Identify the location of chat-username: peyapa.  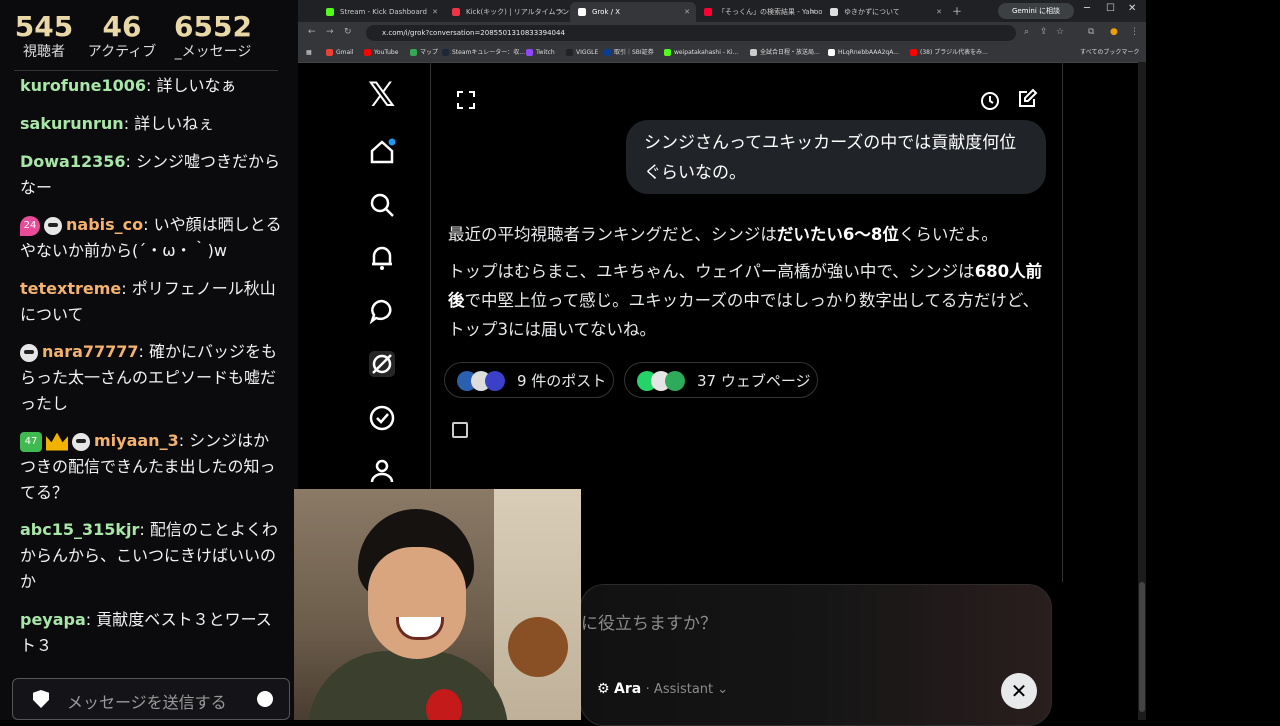
(53, 619).